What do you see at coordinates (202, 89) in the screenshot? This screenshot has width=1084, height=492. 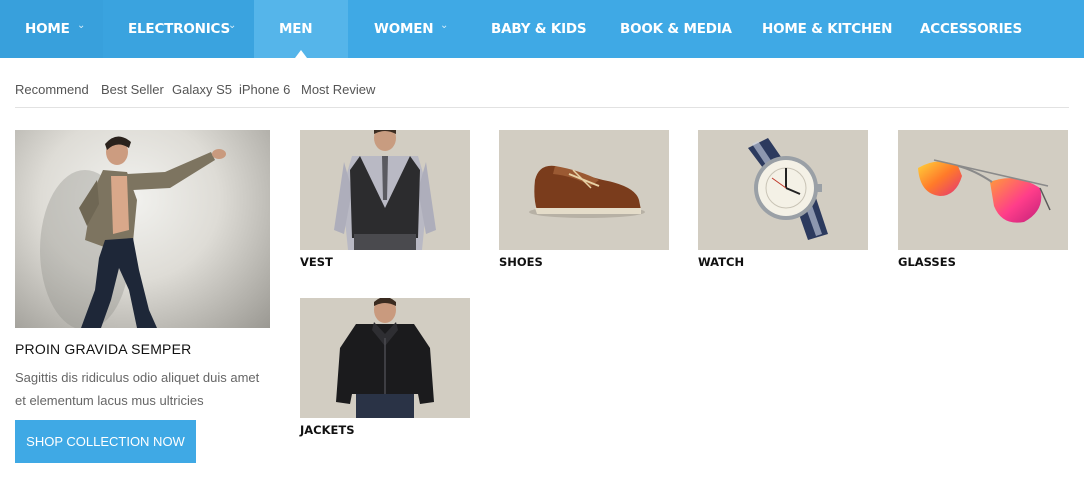 I see `subtab-galaxy-s5: Galaxy S5` at bounding box center [202, 89].